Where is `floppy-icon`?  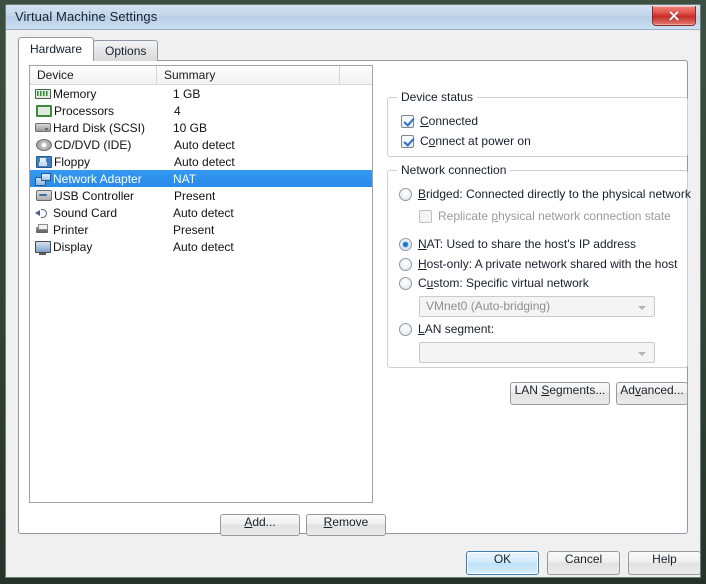
floppy-icon is located at coordinates (44, 161).